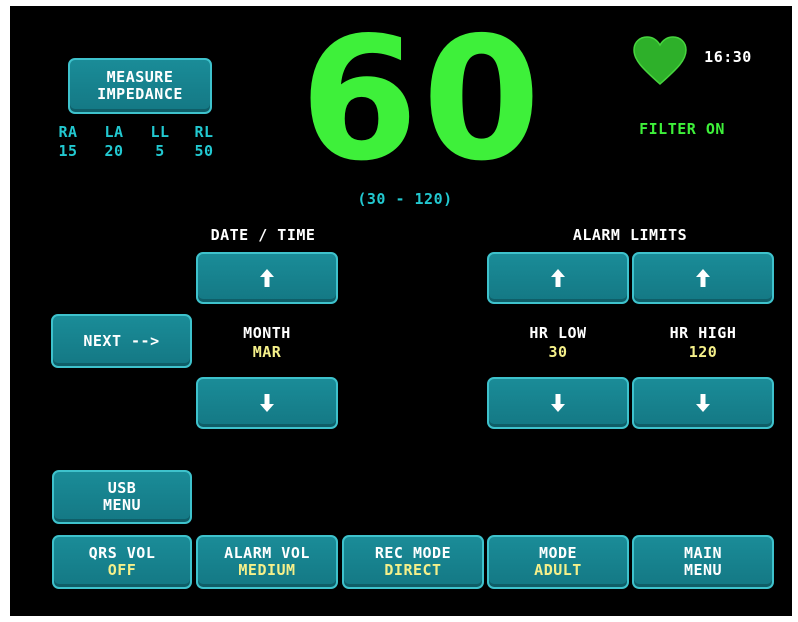 The height and width of the screenshot is (622, 798). What do you see at coordinates (413, 553) in the screenshot?
I see `rec-mode-label: REC MODE` at bounding box center [413, 553].